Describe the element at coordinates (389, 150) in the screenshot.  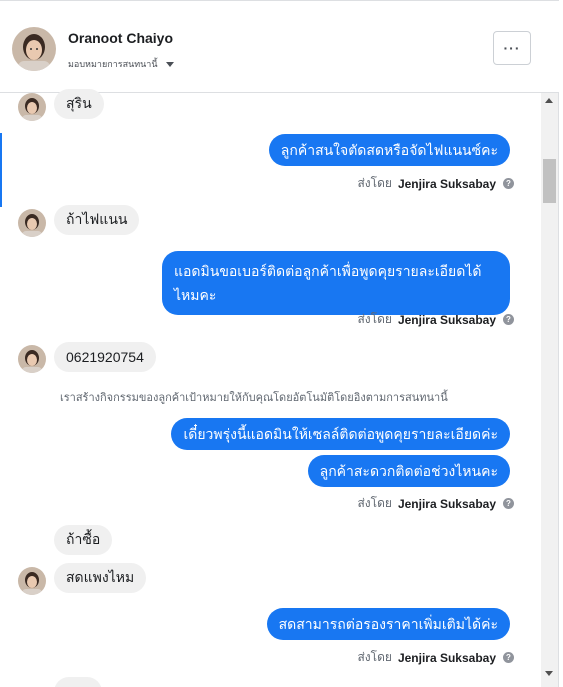
I see `outgoing-message: ลูกค้าสนใจตัดสดหรือจัดไฟแนนซ์คะ` at that location.